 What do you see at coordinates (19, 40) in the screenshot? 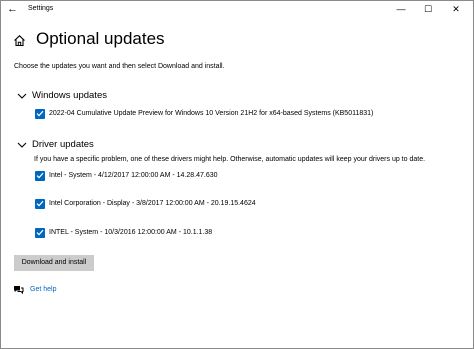
I see `home-icon` at bounding box center [19, 40].